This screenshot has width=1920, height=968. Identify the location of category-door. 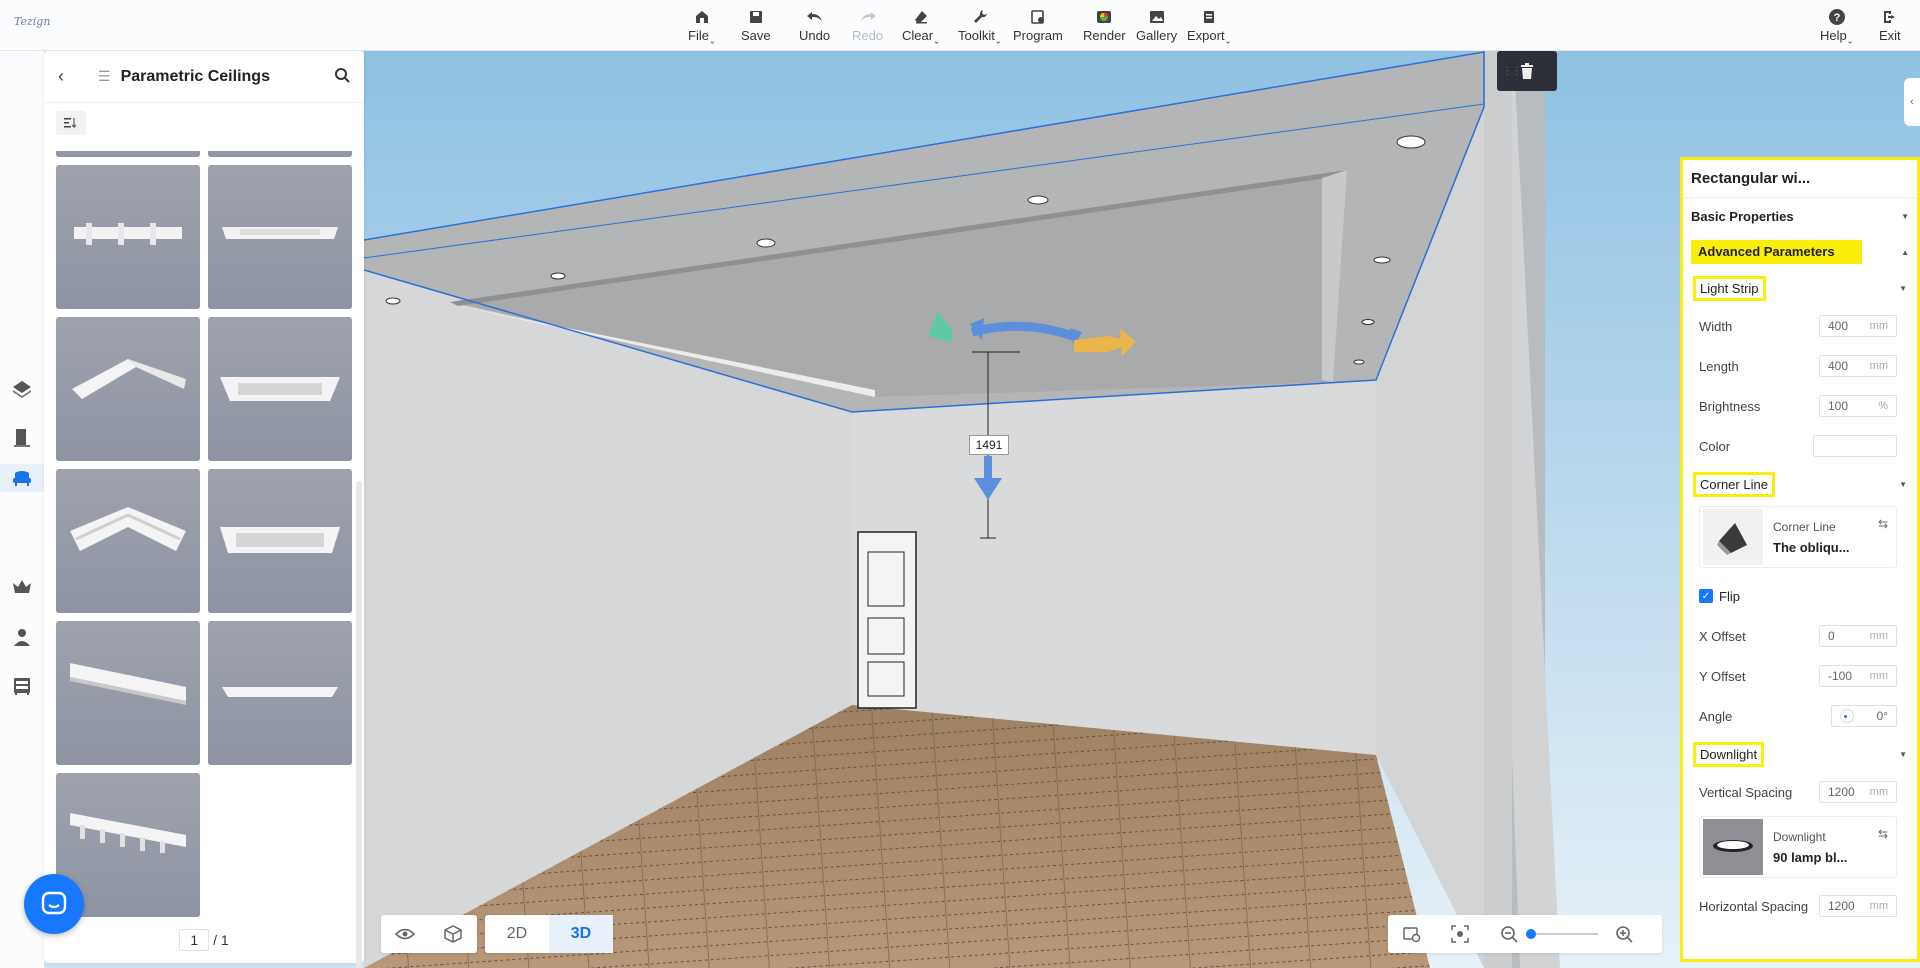
(22, 438).